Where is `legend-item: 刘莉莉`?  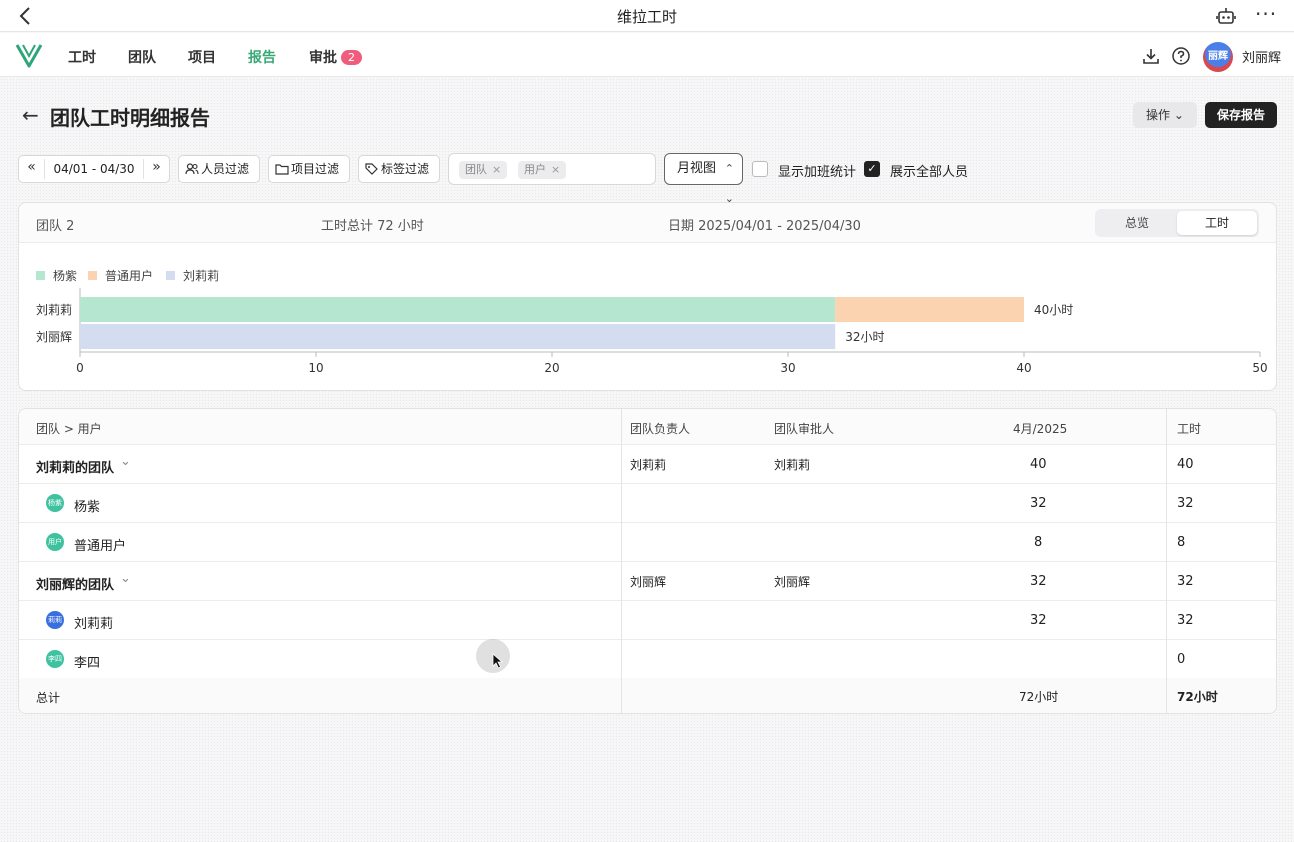 legend-item: 刘莉莉 is located at coordinates (192, 275).